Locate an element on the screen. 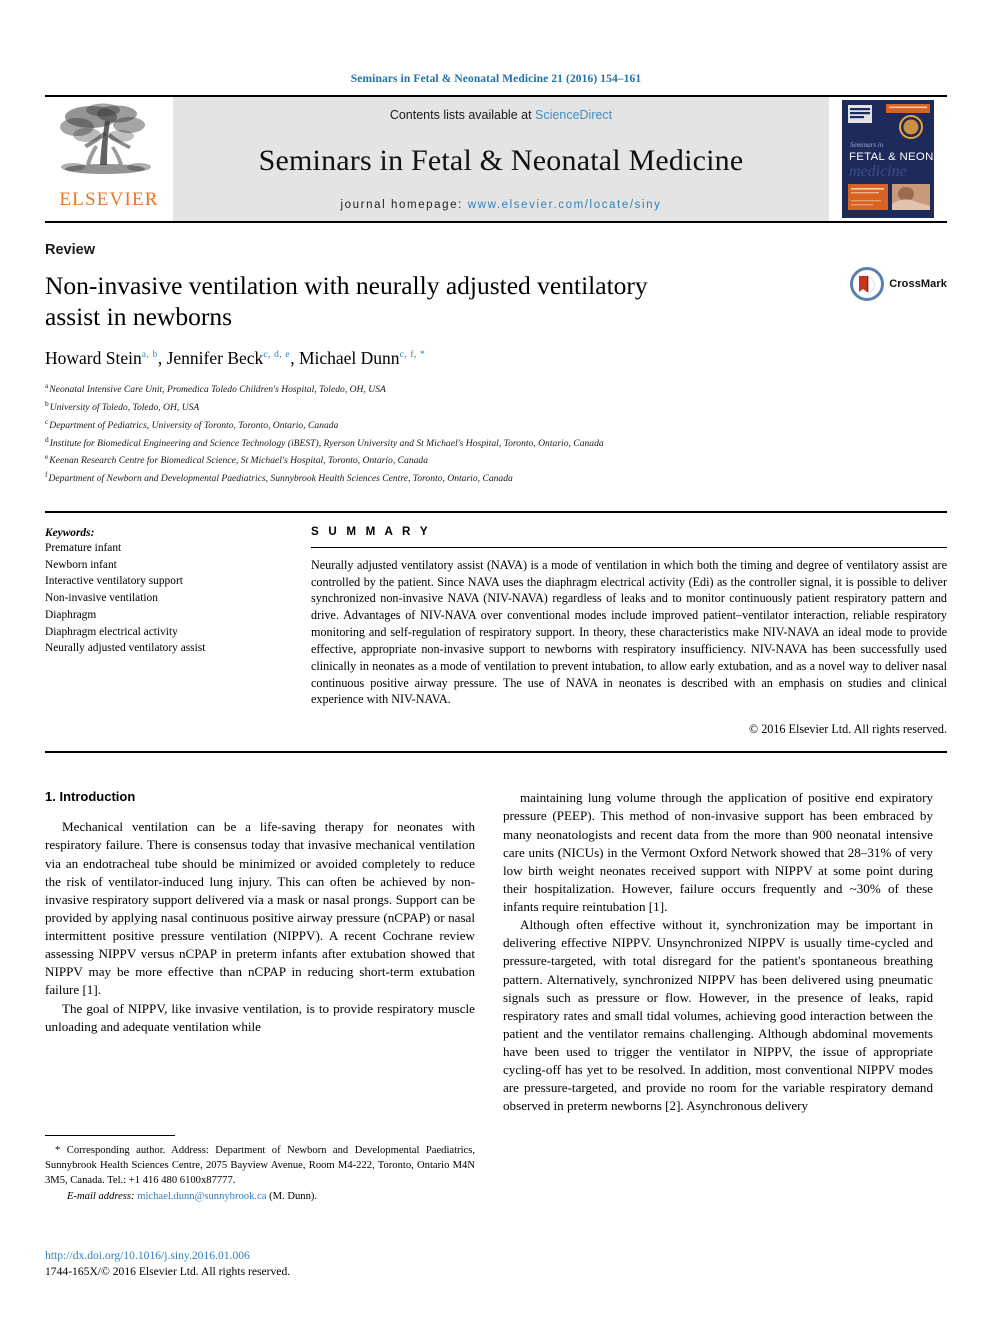  sciencedirect-link: ScienceDirect is located at coordinates (573, 115).